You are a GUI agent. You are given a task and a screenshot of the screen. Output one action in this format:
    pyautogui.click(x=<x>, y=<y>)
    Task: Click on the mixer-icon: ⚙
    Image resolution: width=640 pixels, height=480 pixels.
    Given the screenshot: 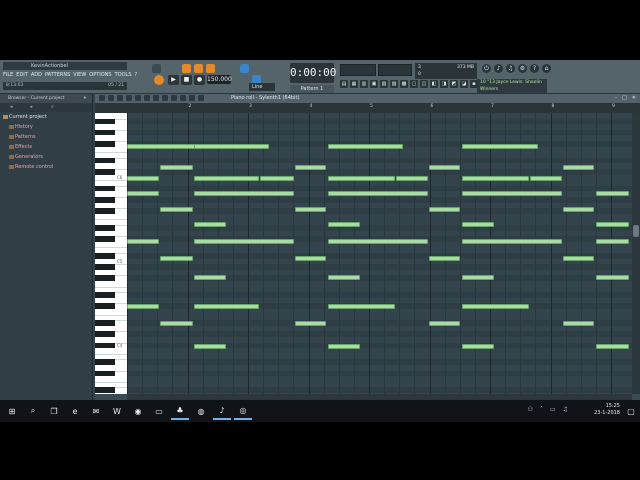 What is the action you would take?
    pyautogui.click(x=522, y=68)
    